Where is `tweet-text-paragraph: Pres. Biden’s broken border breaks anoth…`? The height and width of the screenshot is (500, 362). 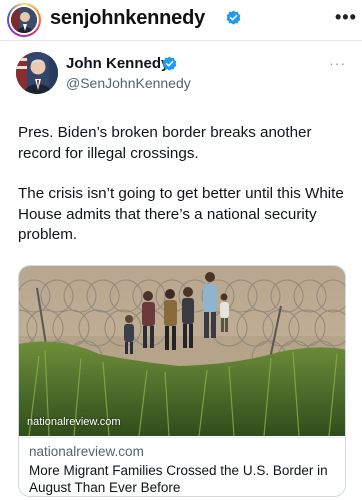
tweet-text-paragraph: Pres. Biden’s broken border breaks anoth… is located at coordinates (165, 143).